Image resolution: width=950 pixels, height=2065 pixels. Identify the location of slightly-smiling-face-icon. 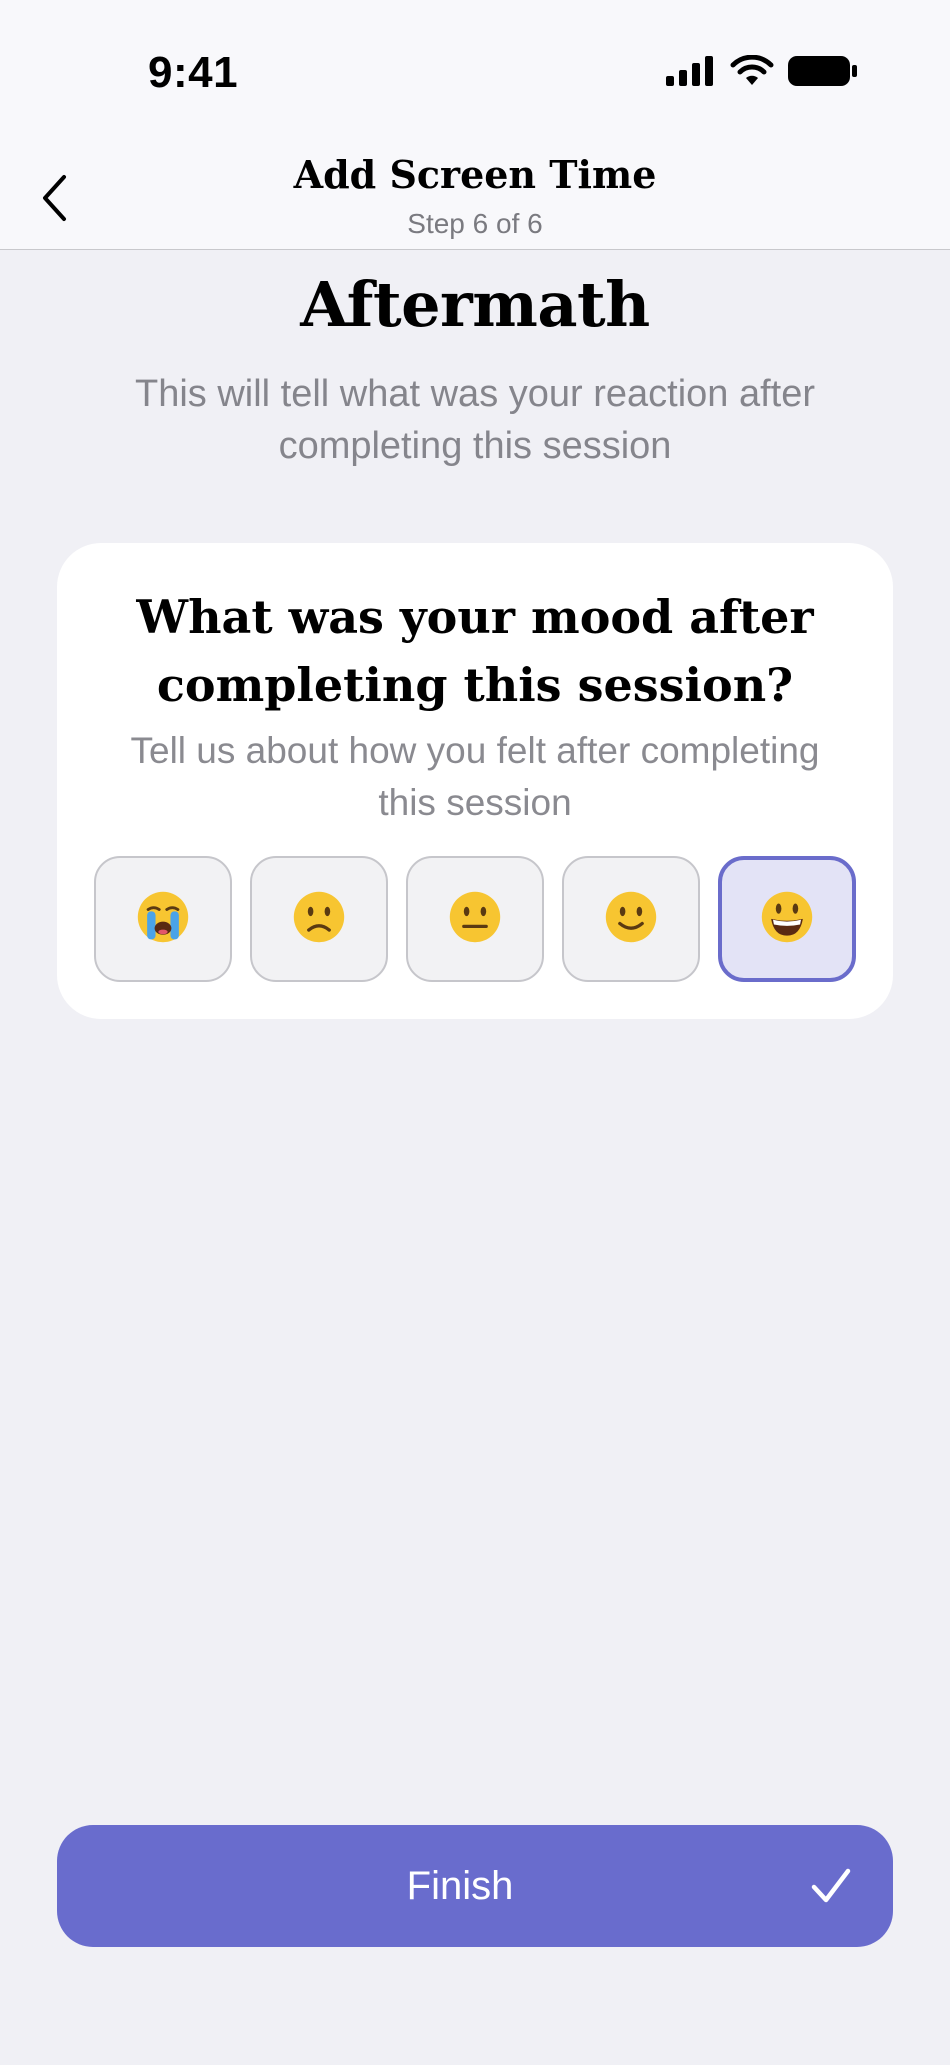
(631, 919).